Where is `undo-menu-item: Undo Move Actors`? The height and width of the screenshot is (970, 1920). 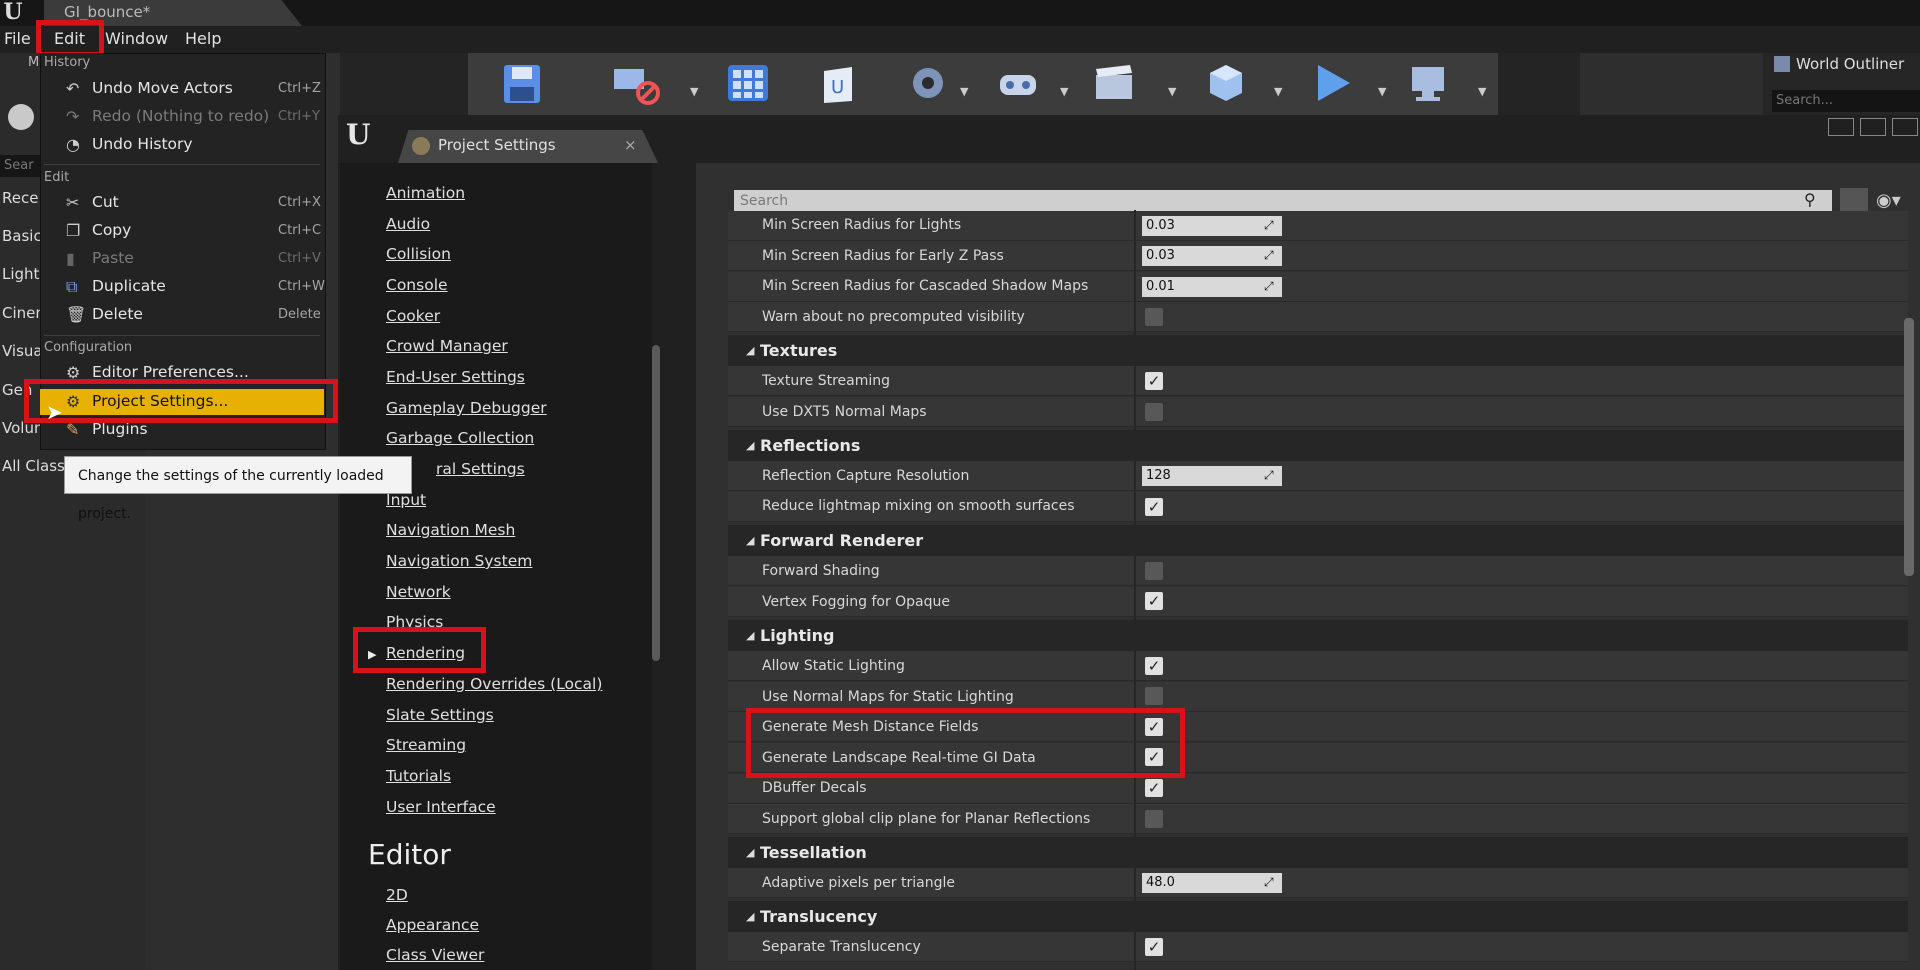 undo-menu-item: Undo Move Actors is located at coordinates (162, 88).